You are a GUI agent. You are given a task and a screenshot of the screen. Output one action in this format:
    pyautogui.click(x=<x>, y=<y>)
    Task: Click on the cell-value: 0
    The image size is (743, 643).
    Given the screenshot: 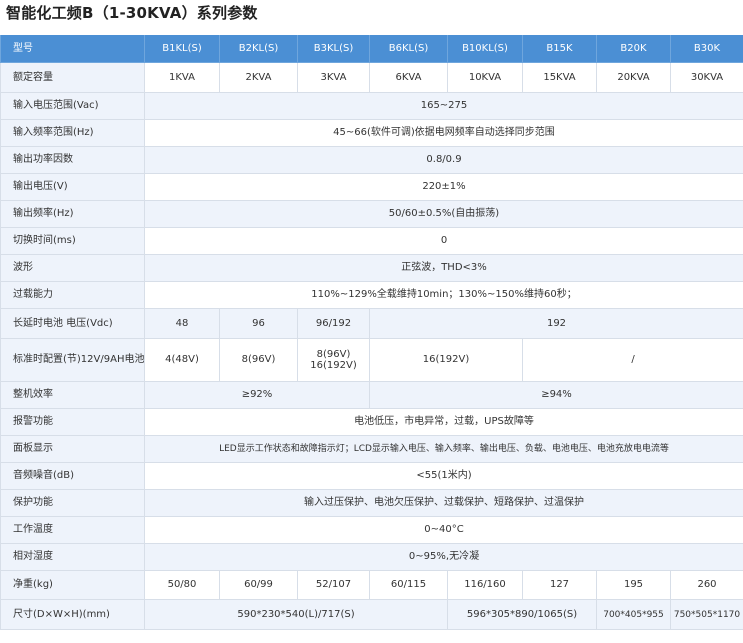 What is the action you would take?
    pyautogui.click(x=443, y=241)
    